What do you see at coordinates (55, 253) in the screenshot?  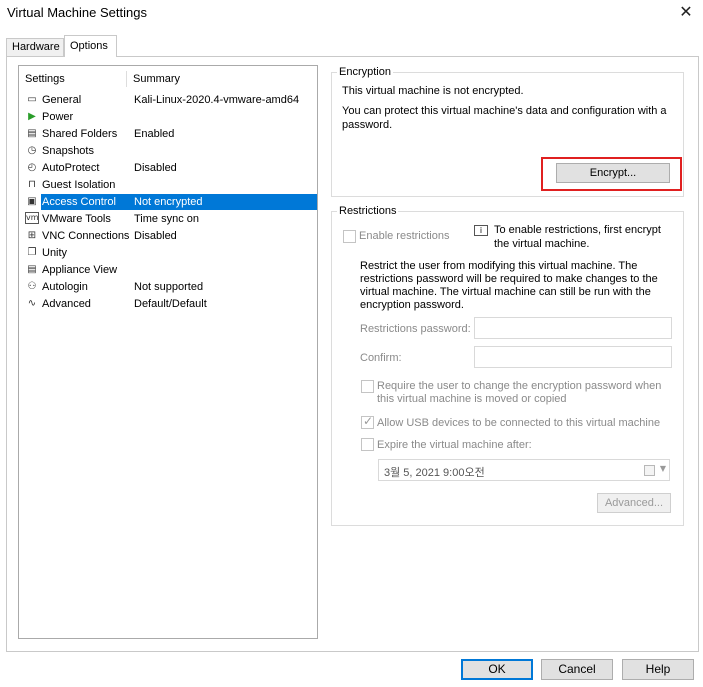 I see `settings-item-label: Unity` at bounding box center [55, 253].